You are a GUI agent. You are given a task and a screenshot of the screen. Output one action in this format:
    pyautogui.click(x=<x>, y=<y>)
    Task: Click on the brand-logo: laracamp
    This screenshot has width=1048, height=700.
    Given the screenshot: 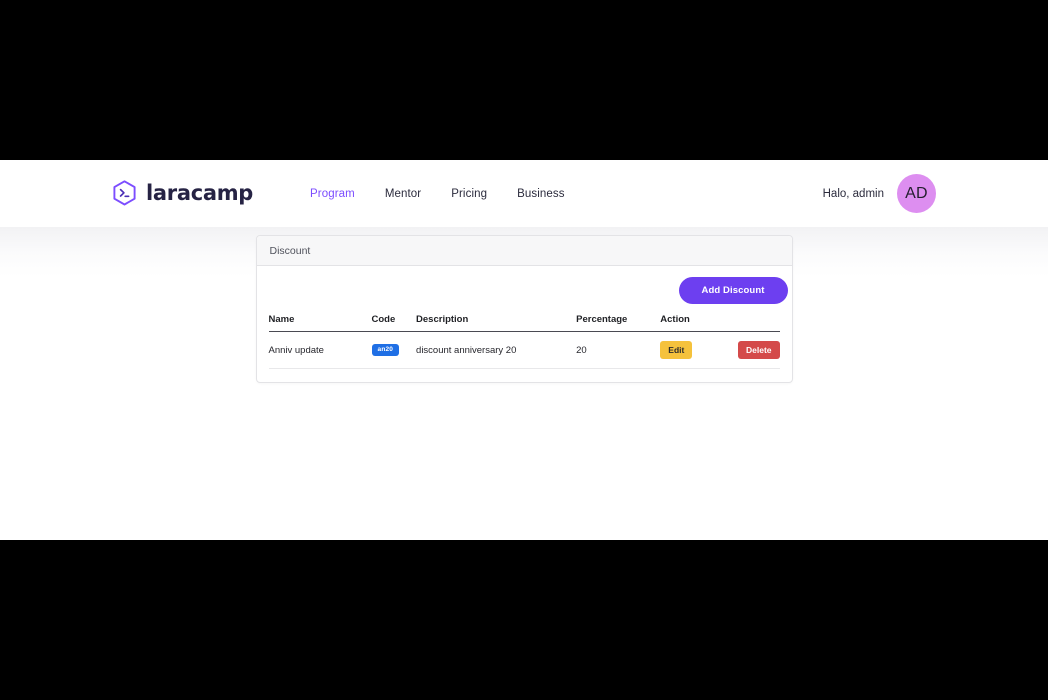 What is the action you would take?
    pyautogui.click(x=182, y=193)
    